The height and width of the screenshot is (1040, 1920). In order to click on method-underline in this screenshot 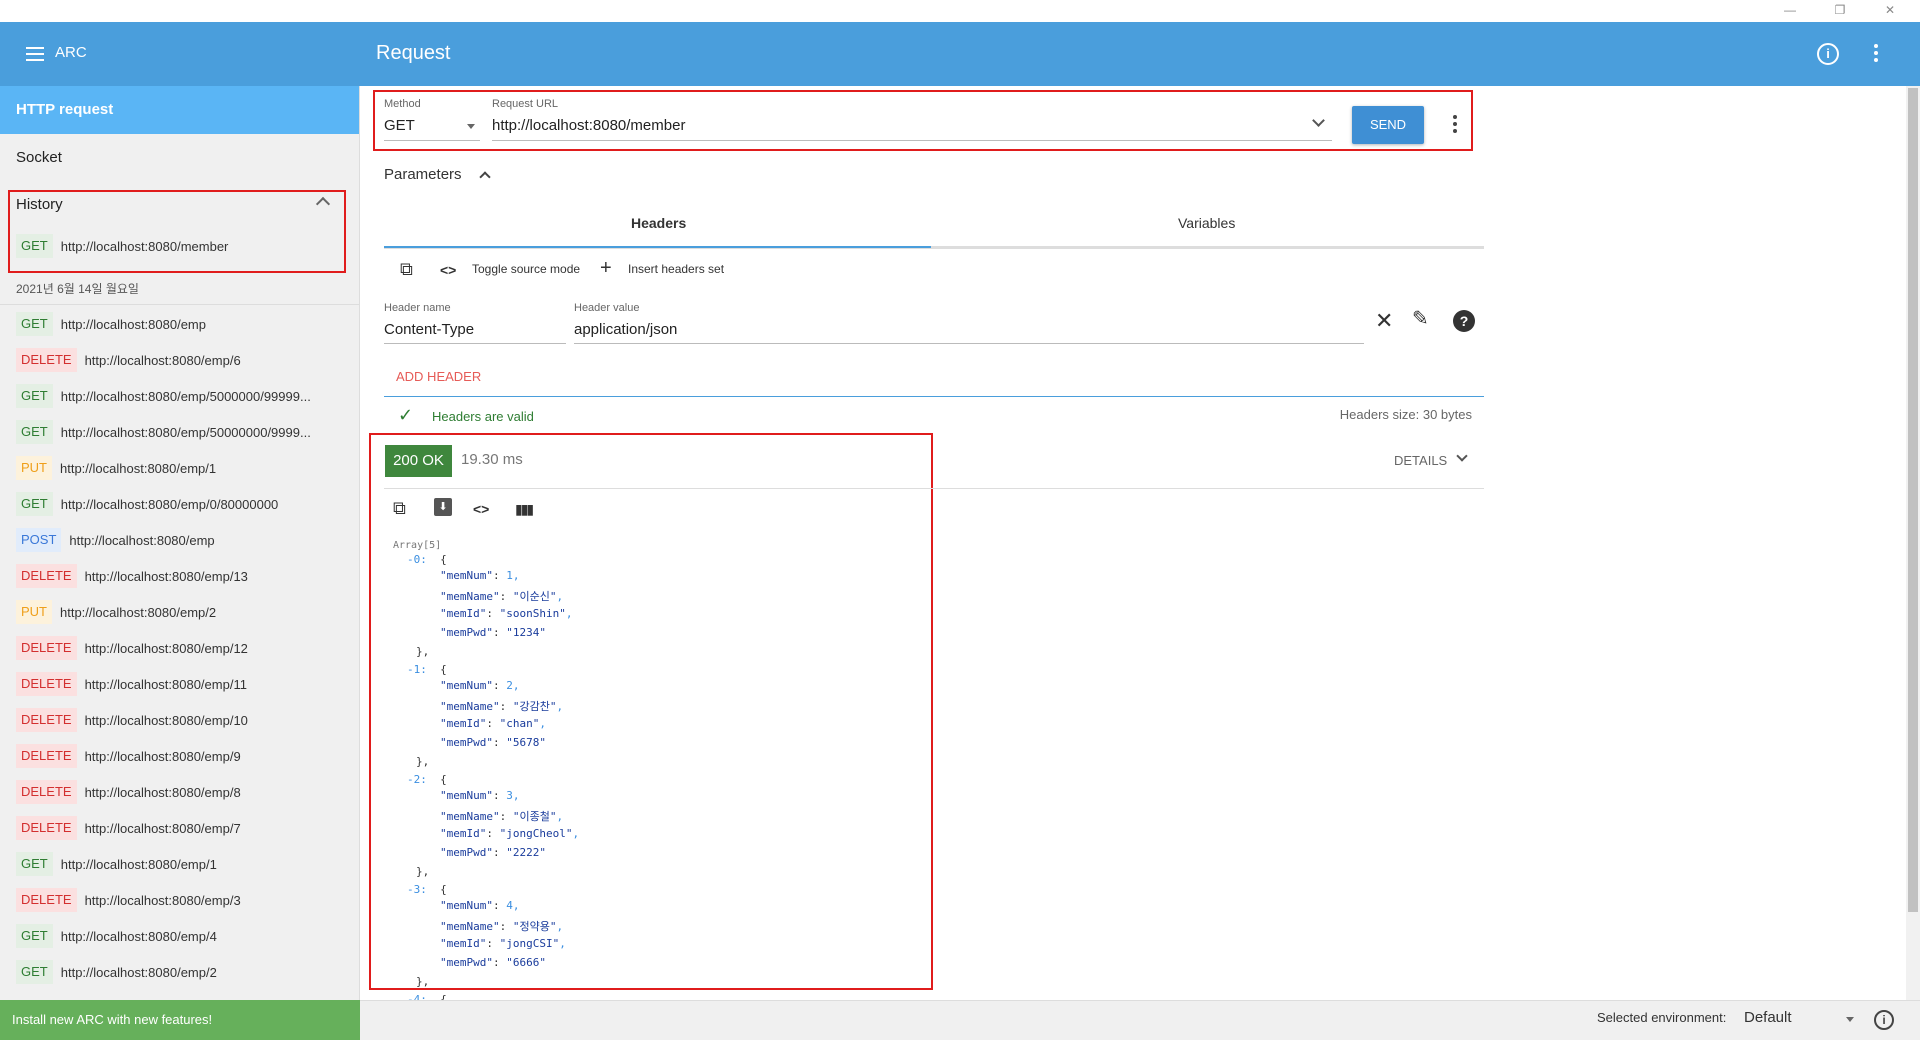, I will do `click(432, 140)`.